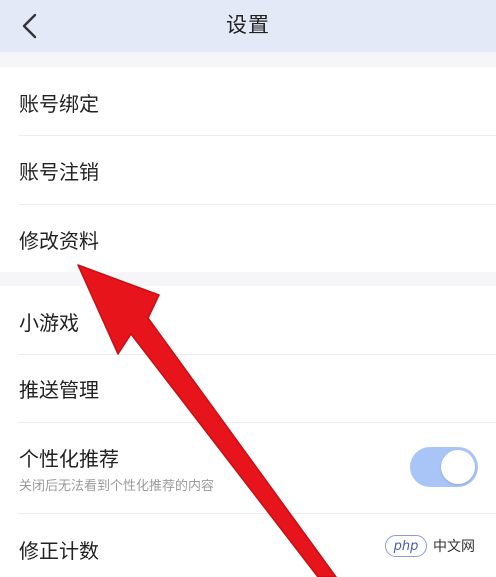 This screenshot has width=496, height=577. I want to click on settings-item-account-cancel: 账号注销, so click(248, 170).